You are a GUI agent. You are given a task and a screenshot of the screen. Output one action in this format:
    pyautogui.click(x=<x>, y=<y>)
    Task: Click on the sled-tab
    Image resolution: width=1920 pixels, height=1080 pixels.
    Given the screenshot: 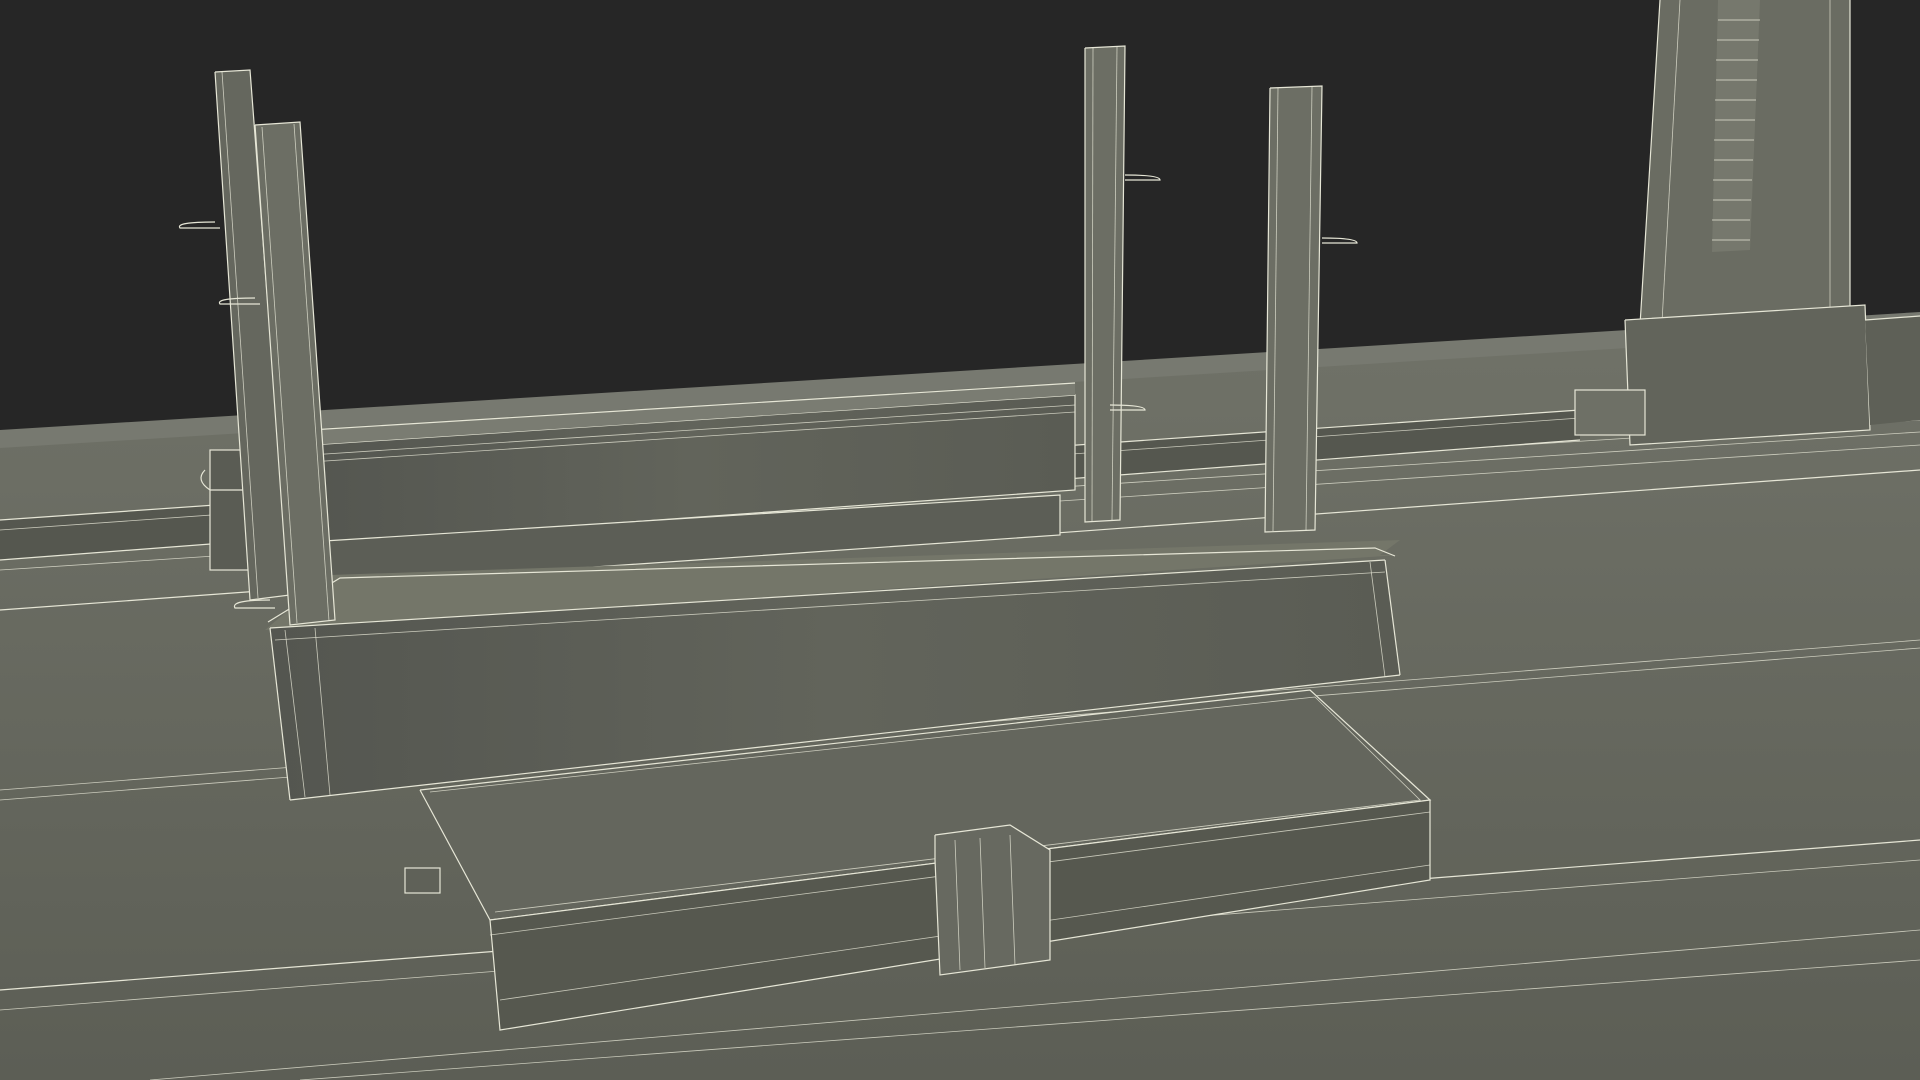 What is the action you would take?
    pyautogui.click(x=422, y=880)
    